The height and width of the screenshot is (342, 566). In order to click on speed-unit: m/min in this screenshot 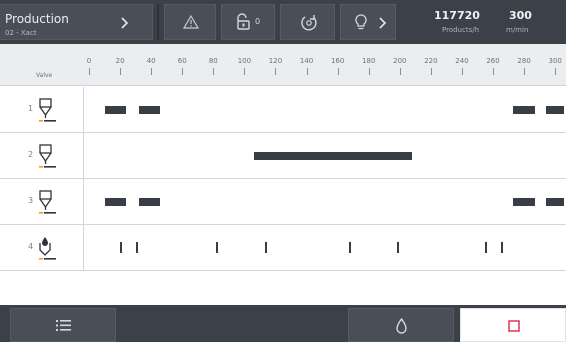, I will do `click(517, 30)`.